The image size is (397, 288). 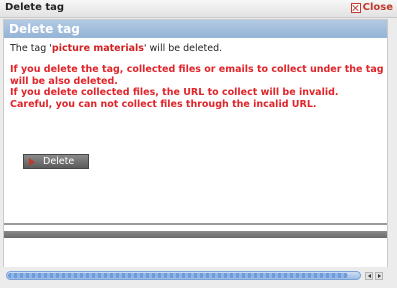 I want to click on chevron-left-icon, so click(x=369, y=276).